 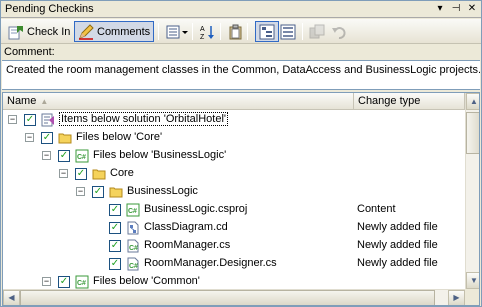 I want to click on title-bar: Pending Checkins ▾ ⊣ ✕, so click(x=241, y=9).